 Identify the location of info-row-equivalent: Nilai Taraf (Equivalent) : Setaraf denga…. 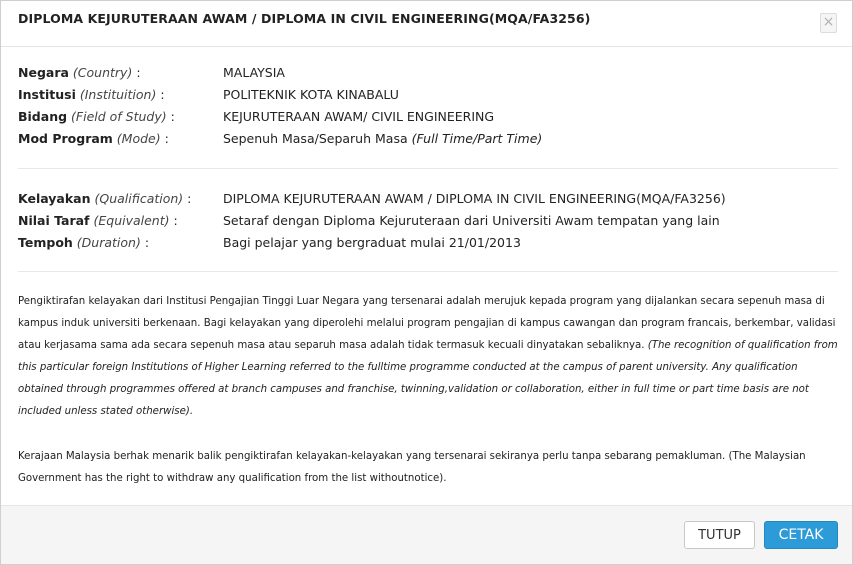
(428, 221).